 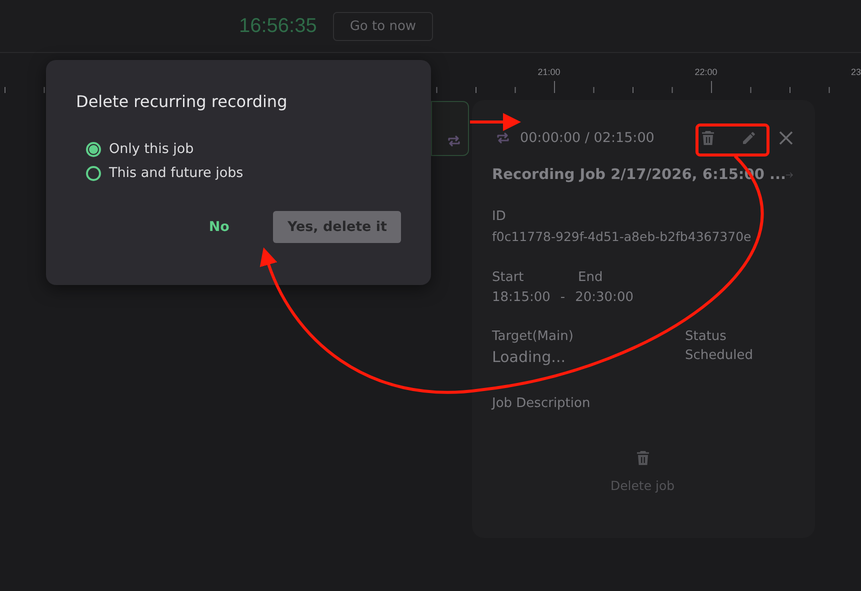 What do you see at coordinates (243, 149) in the screenshot?
I see `radio-option: Only this job` at bounding box center [243, 149].